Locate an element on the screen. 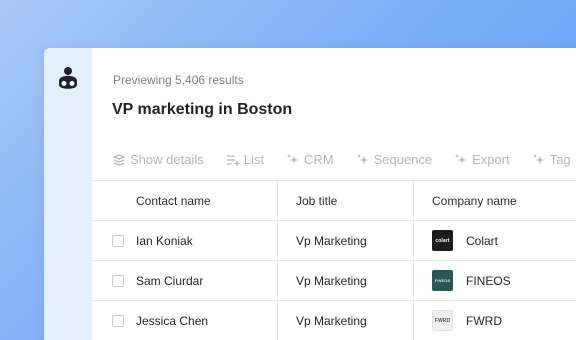 This screenshot has width=576, height=340. column-header-job-title: Job title is located at coordinates (346, 200).